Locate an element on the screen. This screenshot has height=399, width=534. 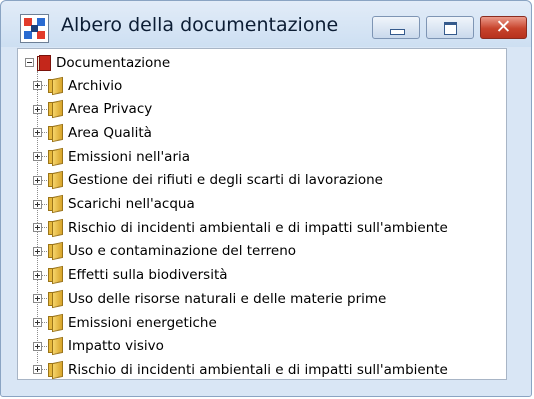
tree-node: Effetti sulla biodiversità is located at coordinates (130, 275).